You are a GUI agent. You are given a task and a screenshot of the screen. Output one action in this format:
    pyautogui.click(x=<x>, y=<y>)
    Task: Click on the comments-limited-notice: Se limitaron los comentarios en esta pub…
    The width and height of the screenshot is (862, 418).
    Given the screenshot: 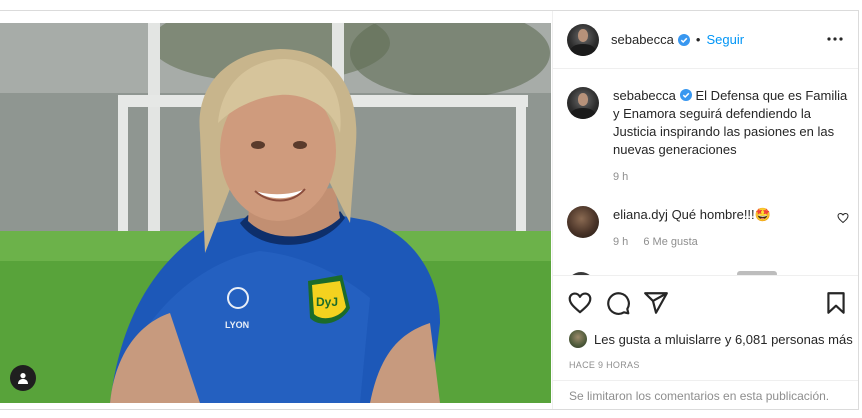 What is the action you would take?
    pyautogui.click(x=705, y=394)
    